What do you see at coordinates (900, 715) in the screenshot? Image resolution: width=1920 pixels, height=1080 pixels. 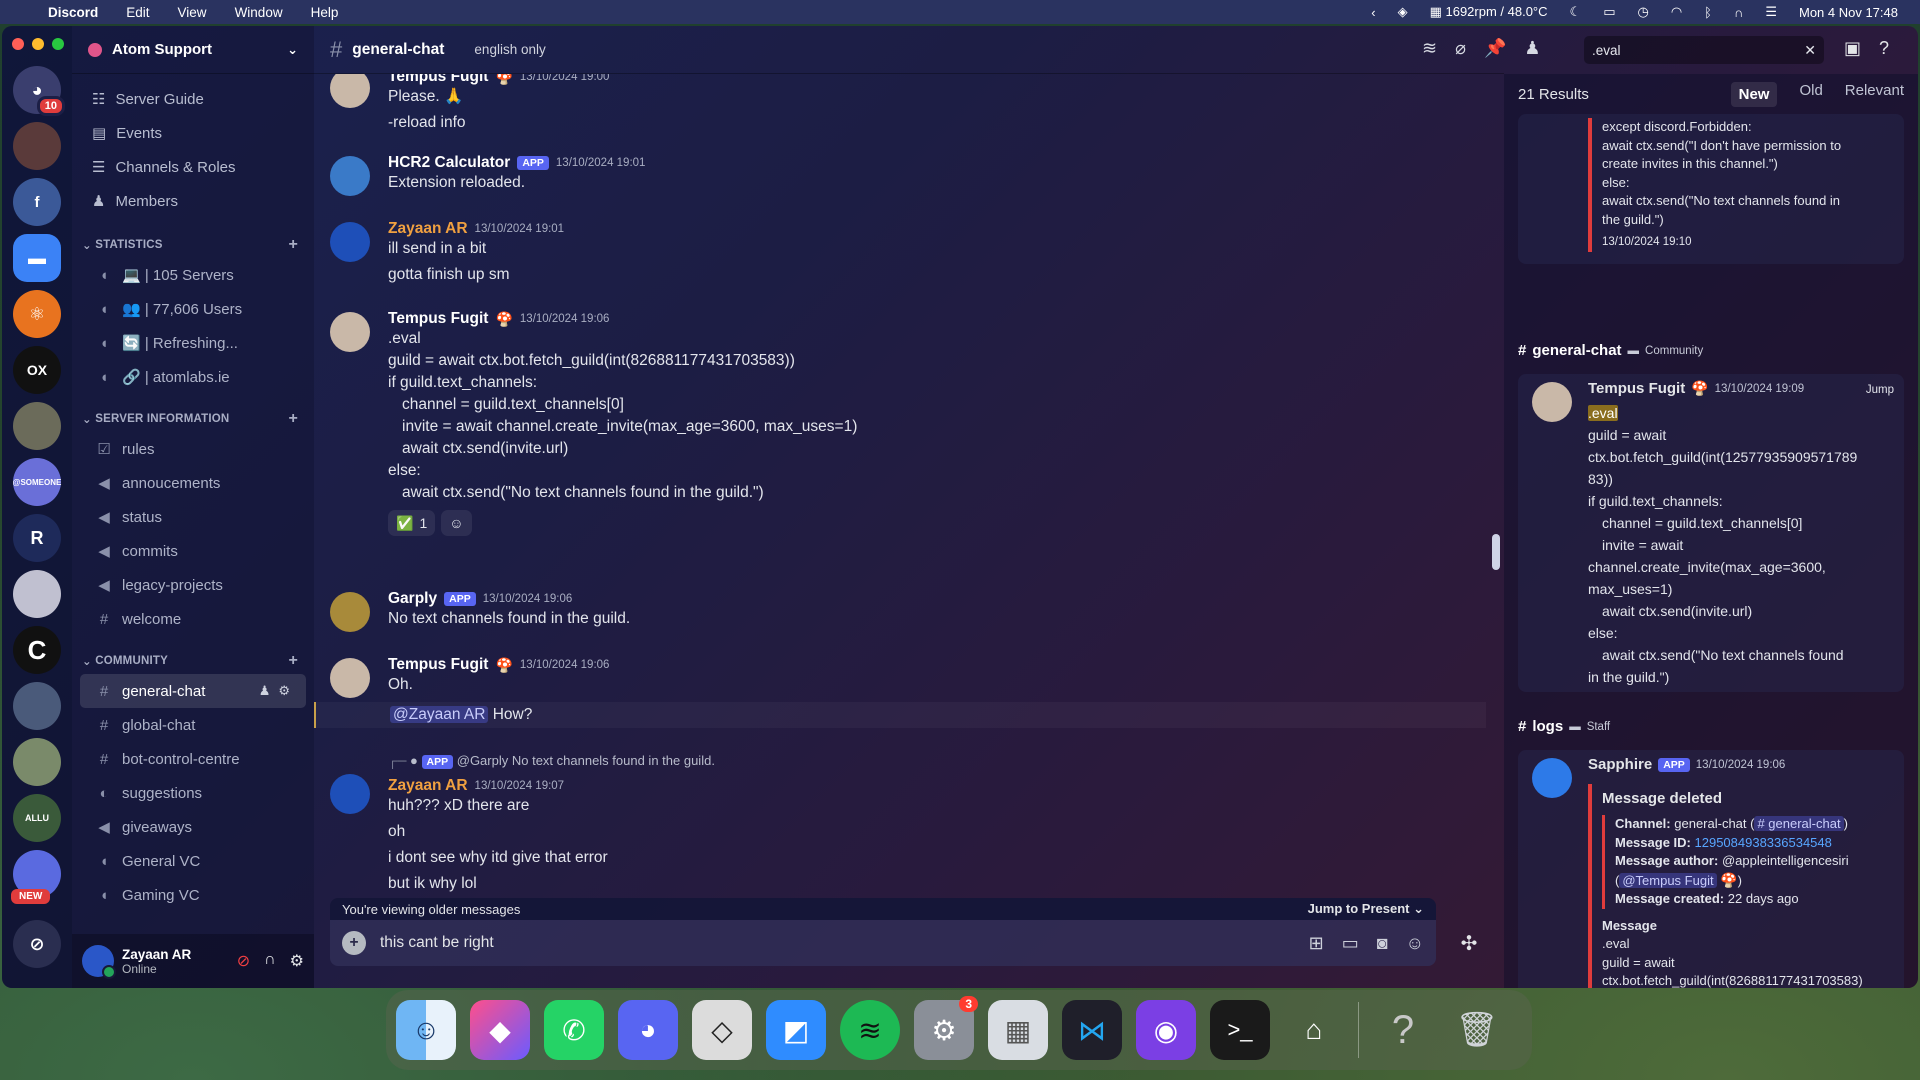 I see `highlighted-message: @Zayaan AR How?` at bounding box center [900, 715].